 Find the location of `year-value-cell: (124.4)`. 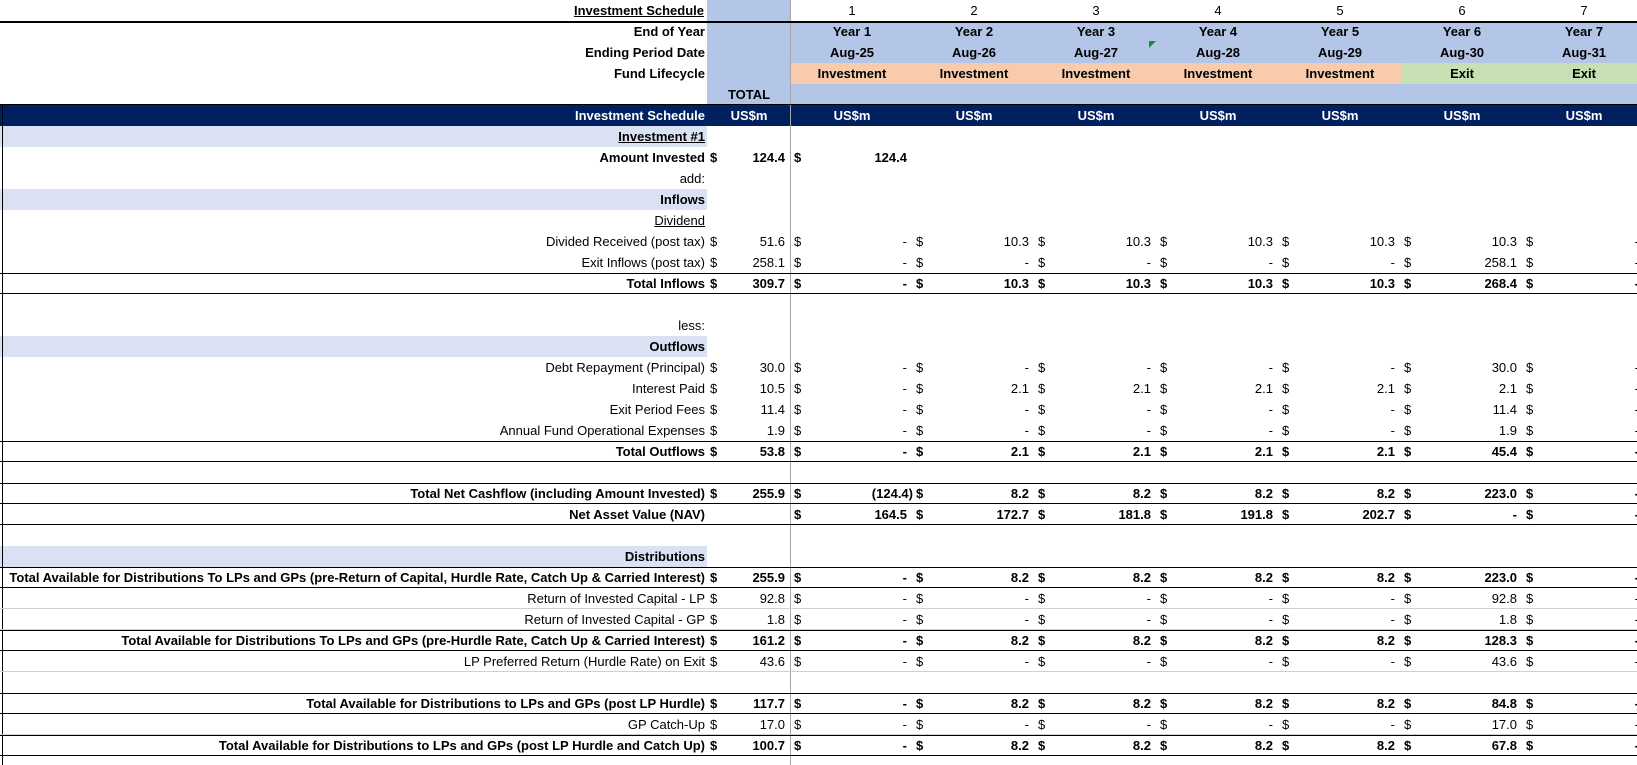

year-value-cell: (124.4) is located at coordinates (862, 493).